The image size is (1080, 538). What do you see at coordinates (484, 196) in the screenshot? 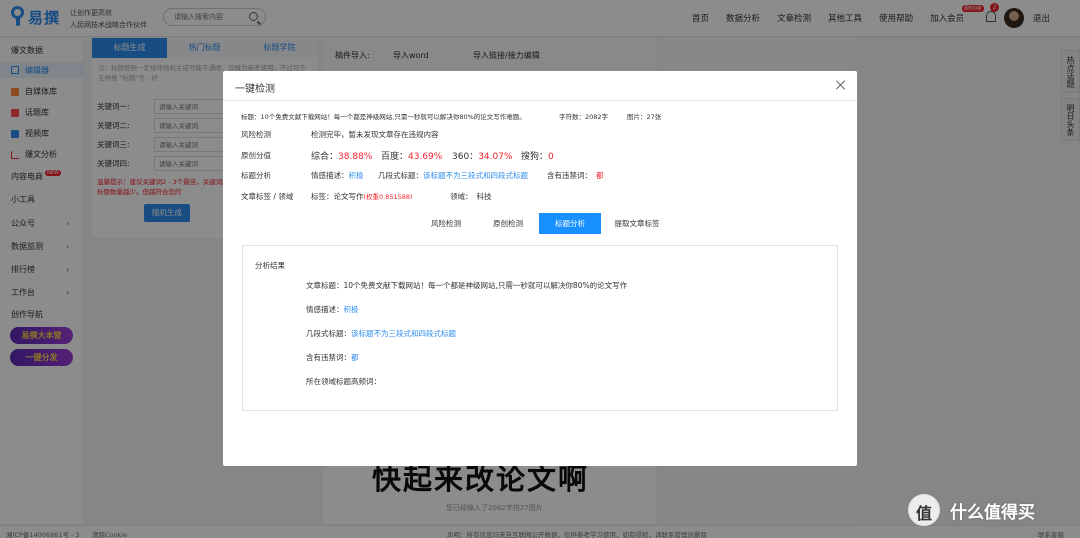
I see `domain-value: 科技` at bounding box center [484, 196].